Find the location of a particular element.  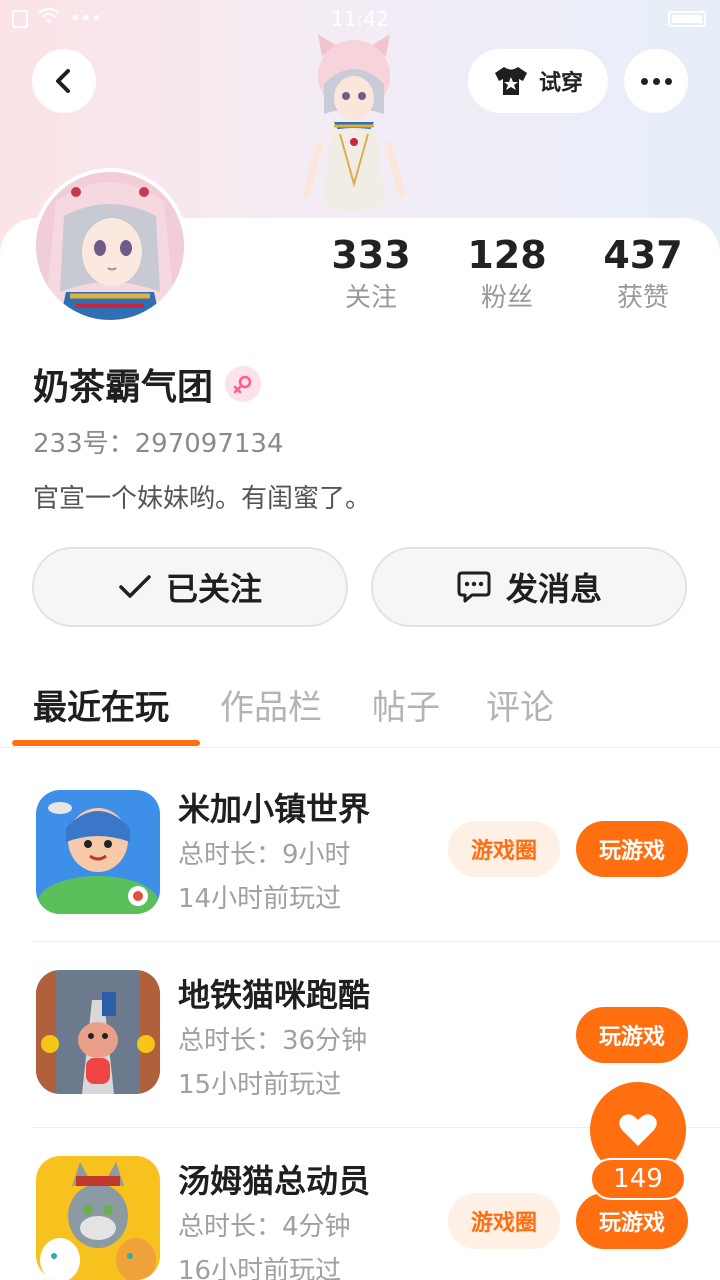

game-title: 米加小镇世界 is located at coordinates (274, 809).